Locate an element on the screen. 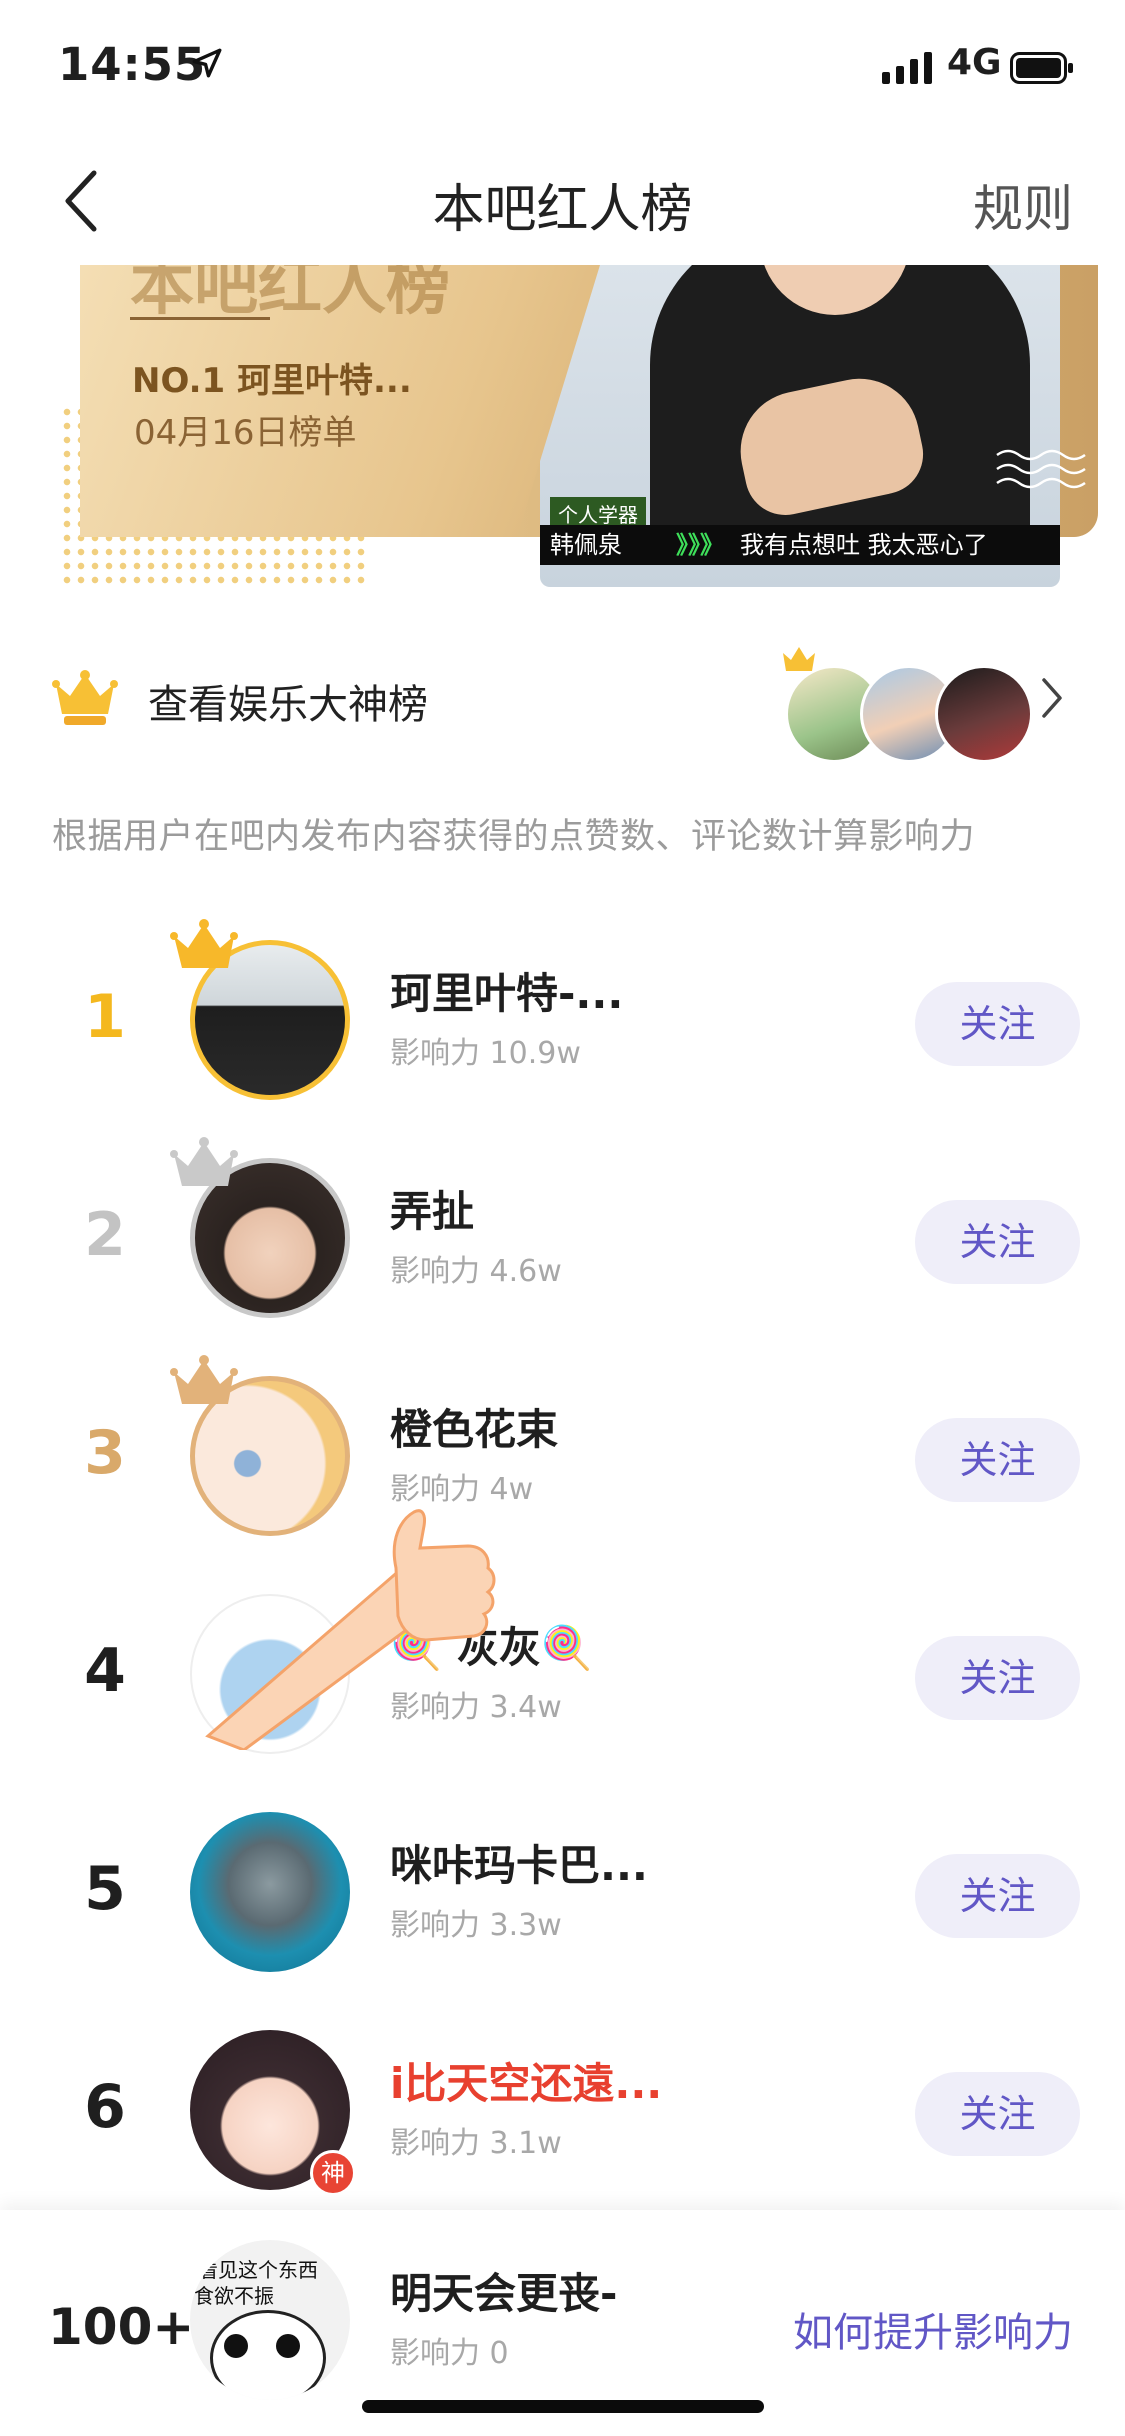 Image resolution: width=1125 pixels, height=2436 pixels. chevron-right-icon is located at coordinates (1052, 698).